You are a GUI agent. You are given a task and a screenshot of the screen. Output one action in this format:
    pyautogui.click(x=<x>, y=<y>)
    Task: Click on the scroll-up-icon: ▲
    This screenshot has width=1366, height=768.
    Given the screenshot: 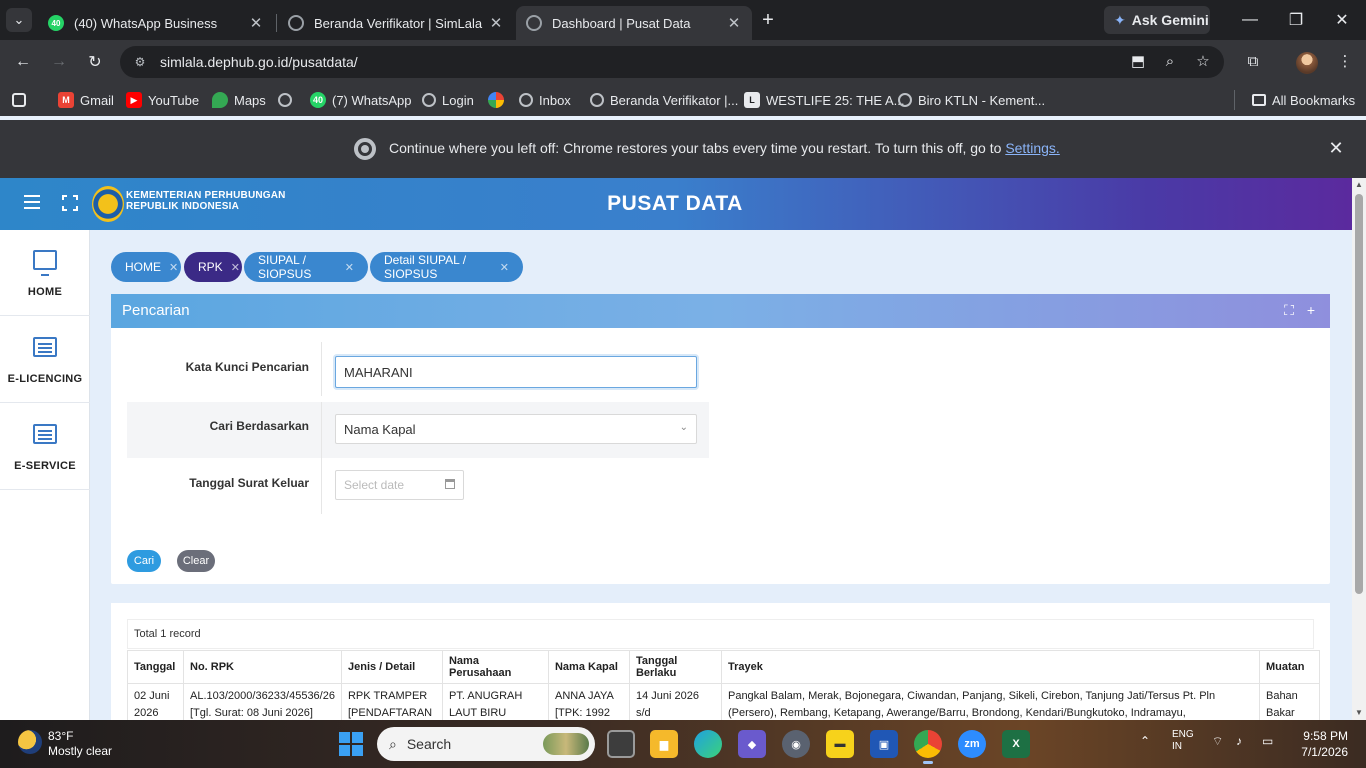 What is the action you would take?
    pyautogui.click(x=1359, y=184)
    